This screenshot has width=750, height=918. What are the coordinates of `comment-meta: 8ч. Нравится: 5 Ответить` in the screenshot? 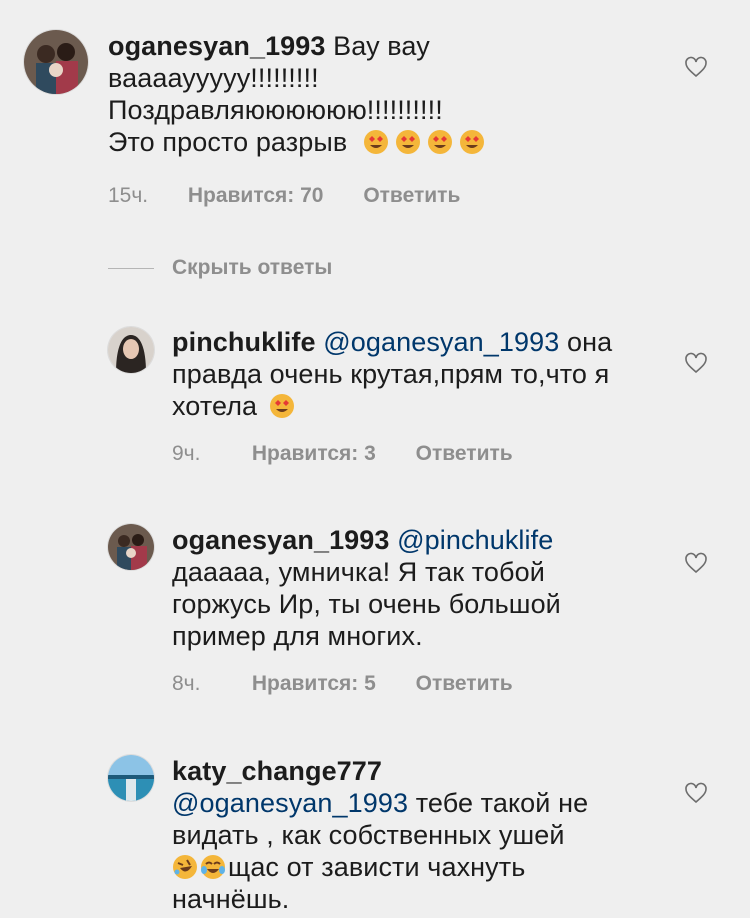 It's located at (342, 684).